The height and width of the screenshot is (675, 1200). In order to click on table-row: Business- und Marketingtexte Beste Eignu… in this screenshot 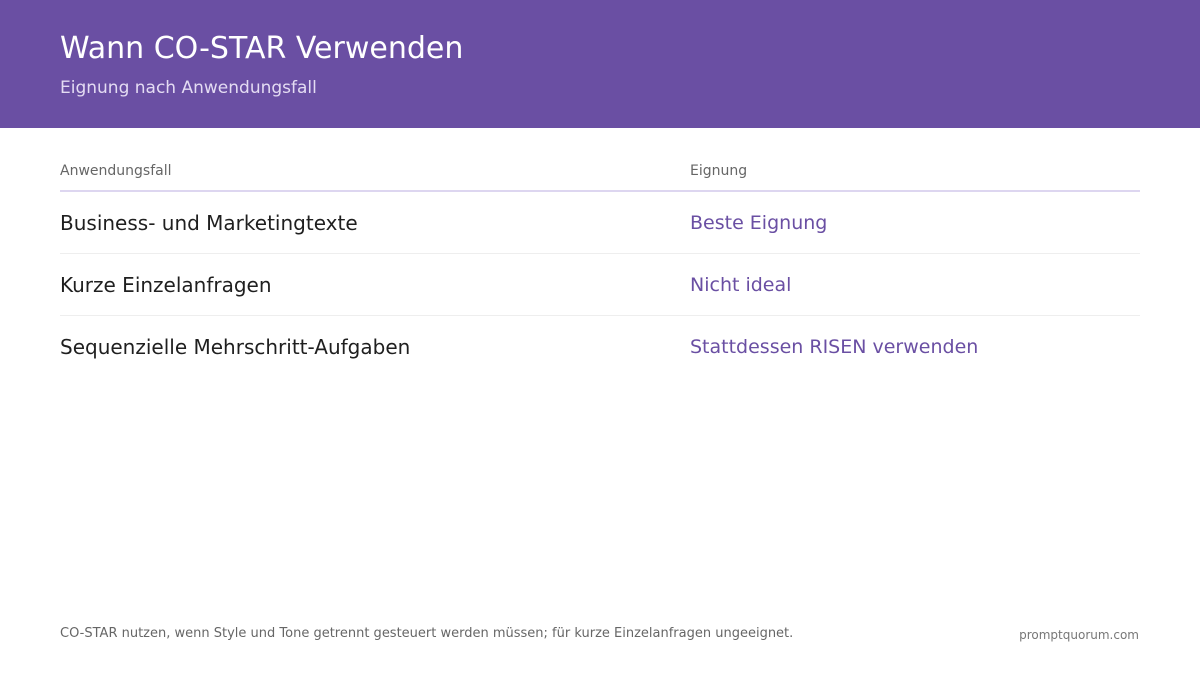, I will do `click(600, 223)`.